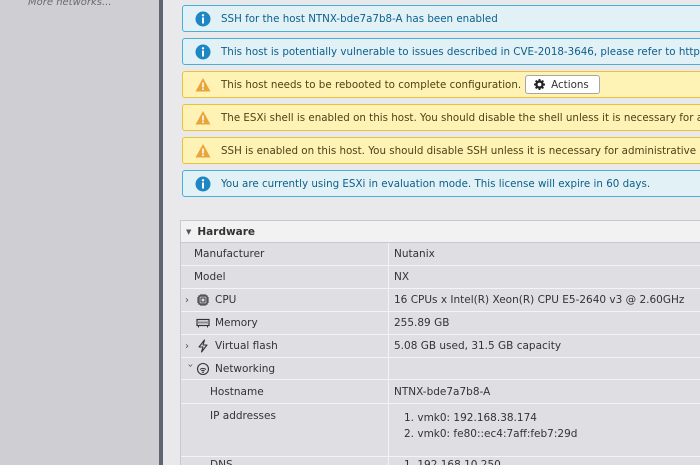  I want to click on flash-icon, so click(203, 346).